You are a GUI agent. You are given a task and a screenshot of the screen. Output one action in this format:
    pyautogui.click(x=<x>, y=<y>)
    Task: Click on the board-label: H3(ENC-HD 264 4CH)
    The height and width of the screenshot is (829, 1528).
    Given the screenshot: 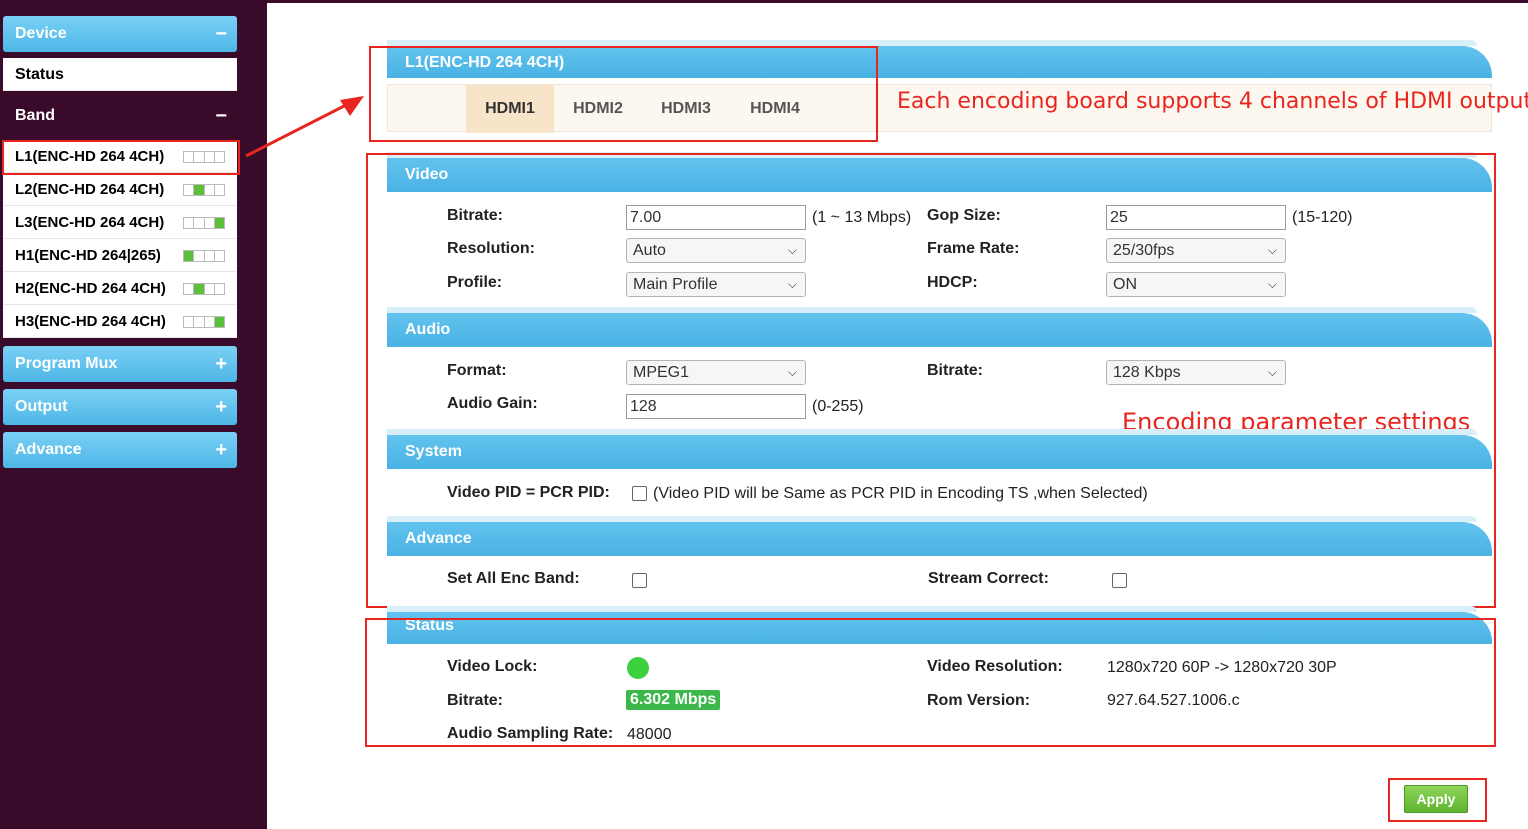 What is the action you would take?
    pyautogui.click(x=90, y=321)
    